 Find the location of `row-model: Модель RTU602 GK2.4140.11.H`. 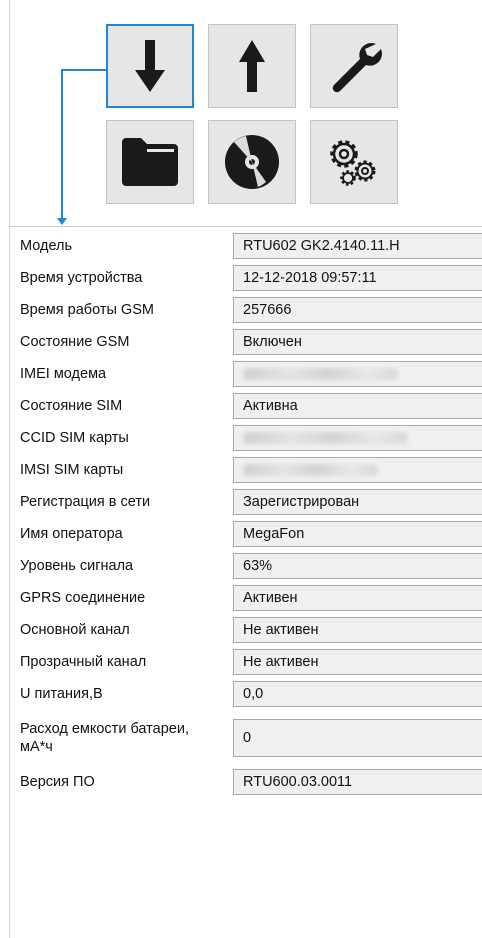

row-model: Модель RTU602 GK2.4140.11.H is located at coordinates (251, 246).